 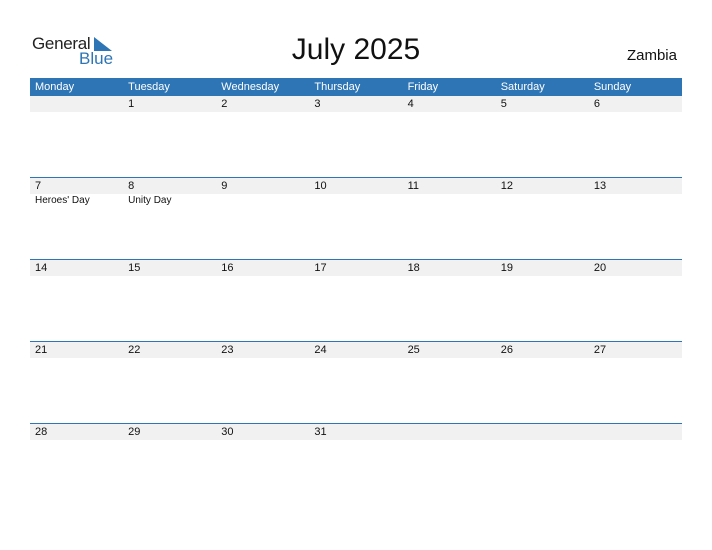 I want to click on day-number: 7, so click(x=38, y=186).